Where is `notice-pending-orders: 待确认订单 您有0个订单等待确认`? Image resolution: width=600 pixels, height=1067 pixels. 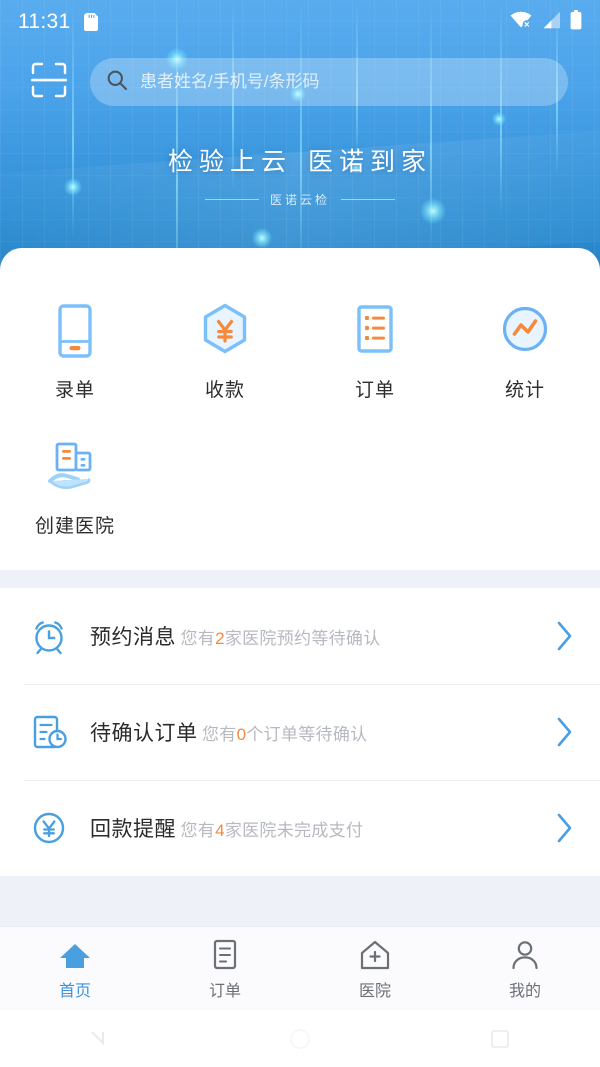
notice-pending-orders: 待确认订单 您有0个订单等待确认 is located at coordinates (300, 732).